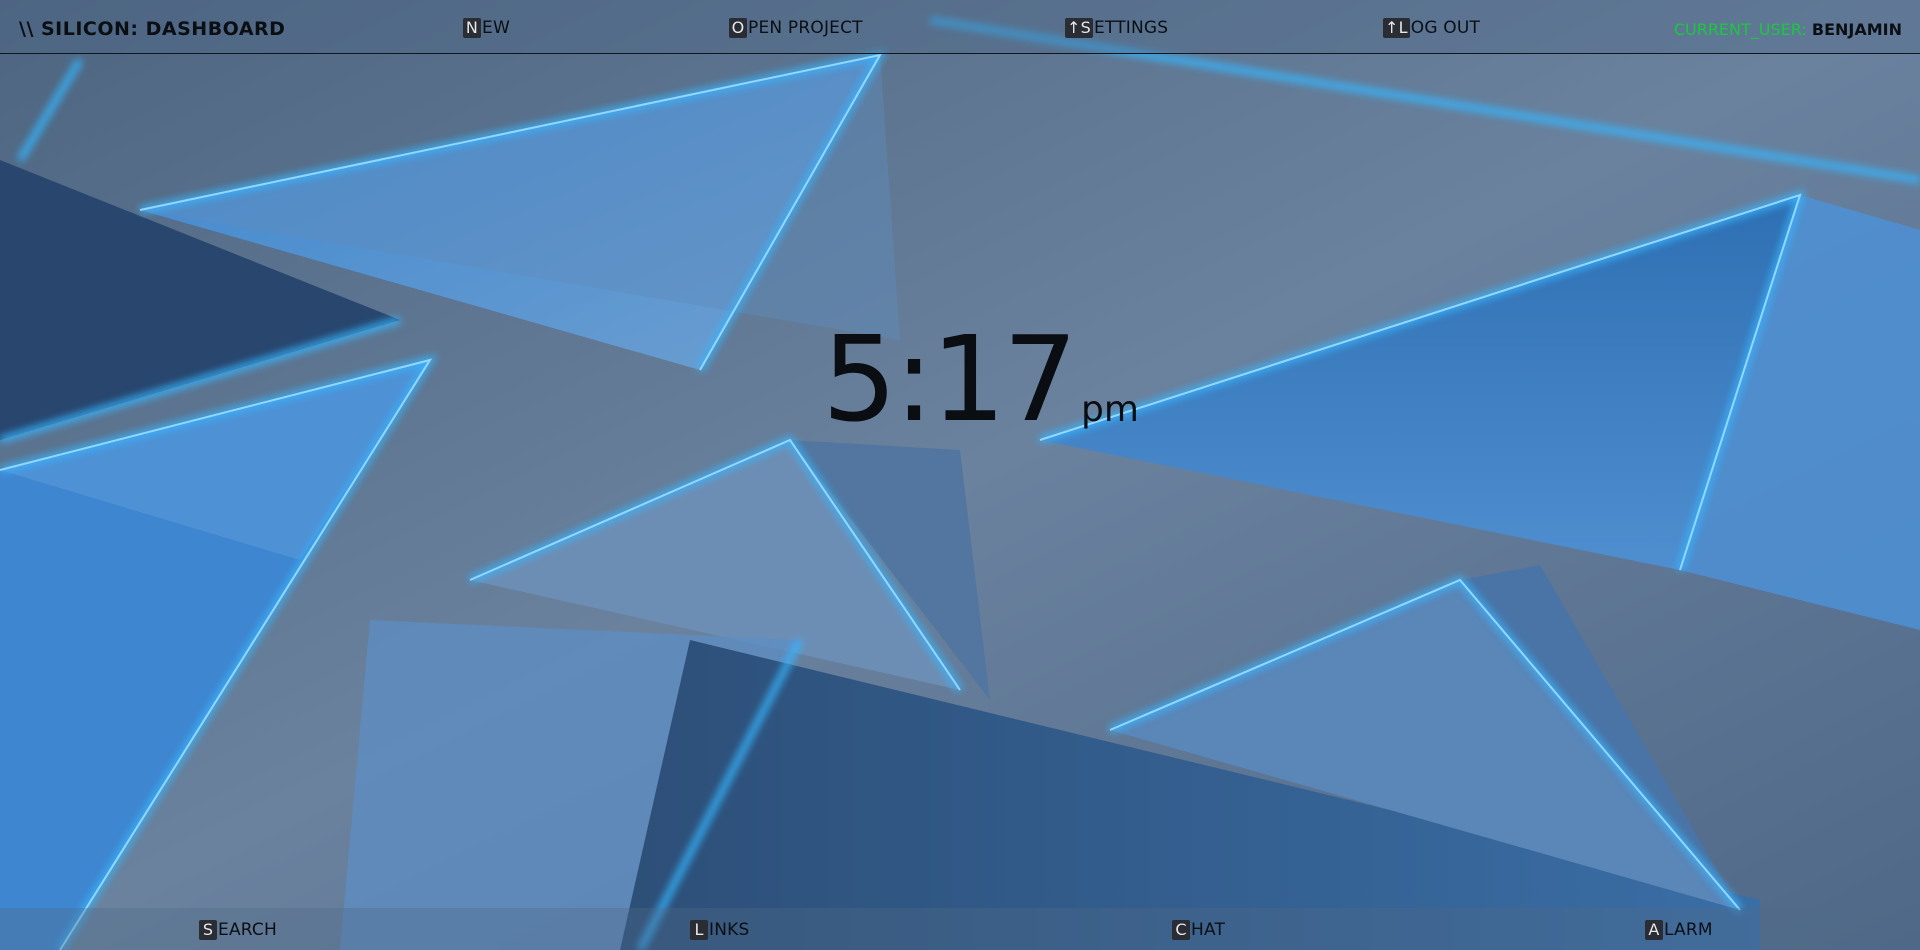 Image resolution: width=1920 pixels, height=950 pixels. Describe the element at coordinates (1079, 28) in the screenshot. I see `shortcut-key: ↑S` at that location.